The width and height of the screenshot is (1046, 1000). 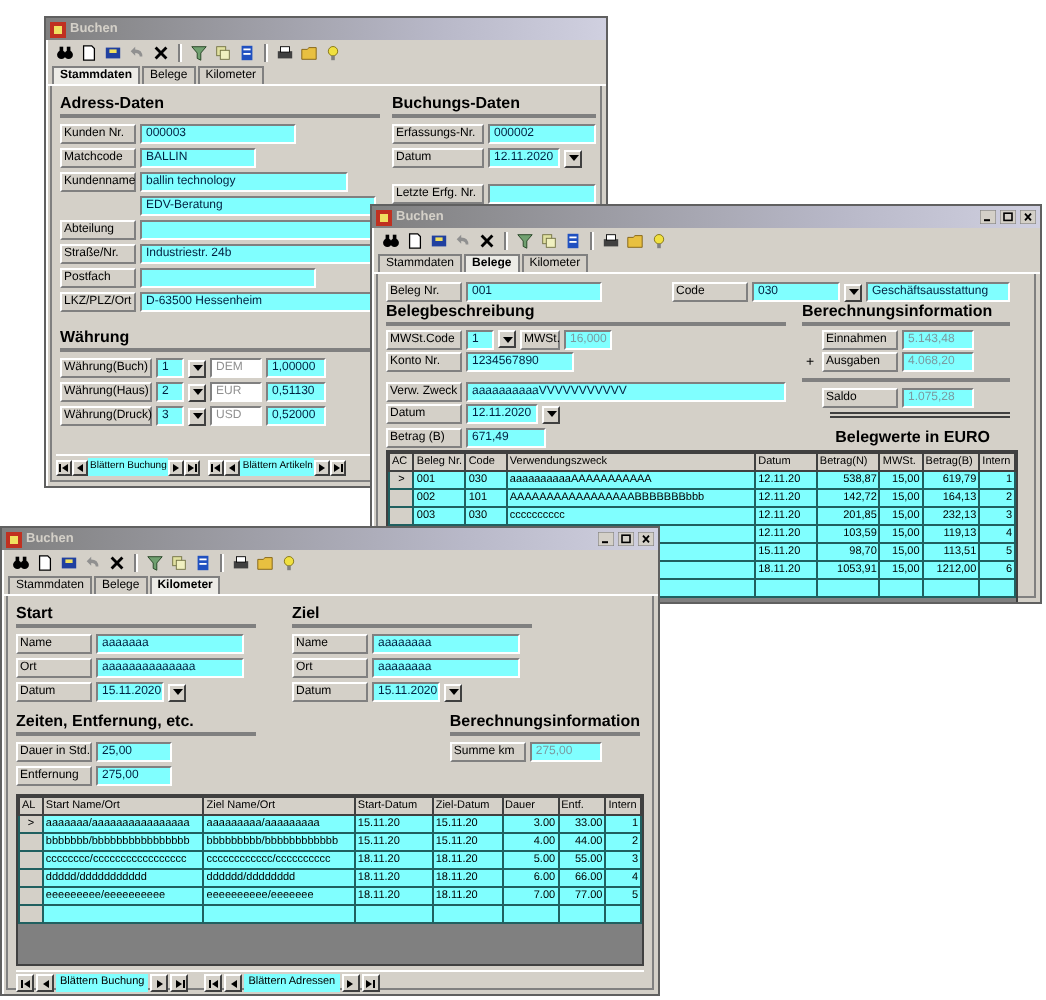 I want to click on section-heading: Belegbeschreibung, so click(x=586, y=314).